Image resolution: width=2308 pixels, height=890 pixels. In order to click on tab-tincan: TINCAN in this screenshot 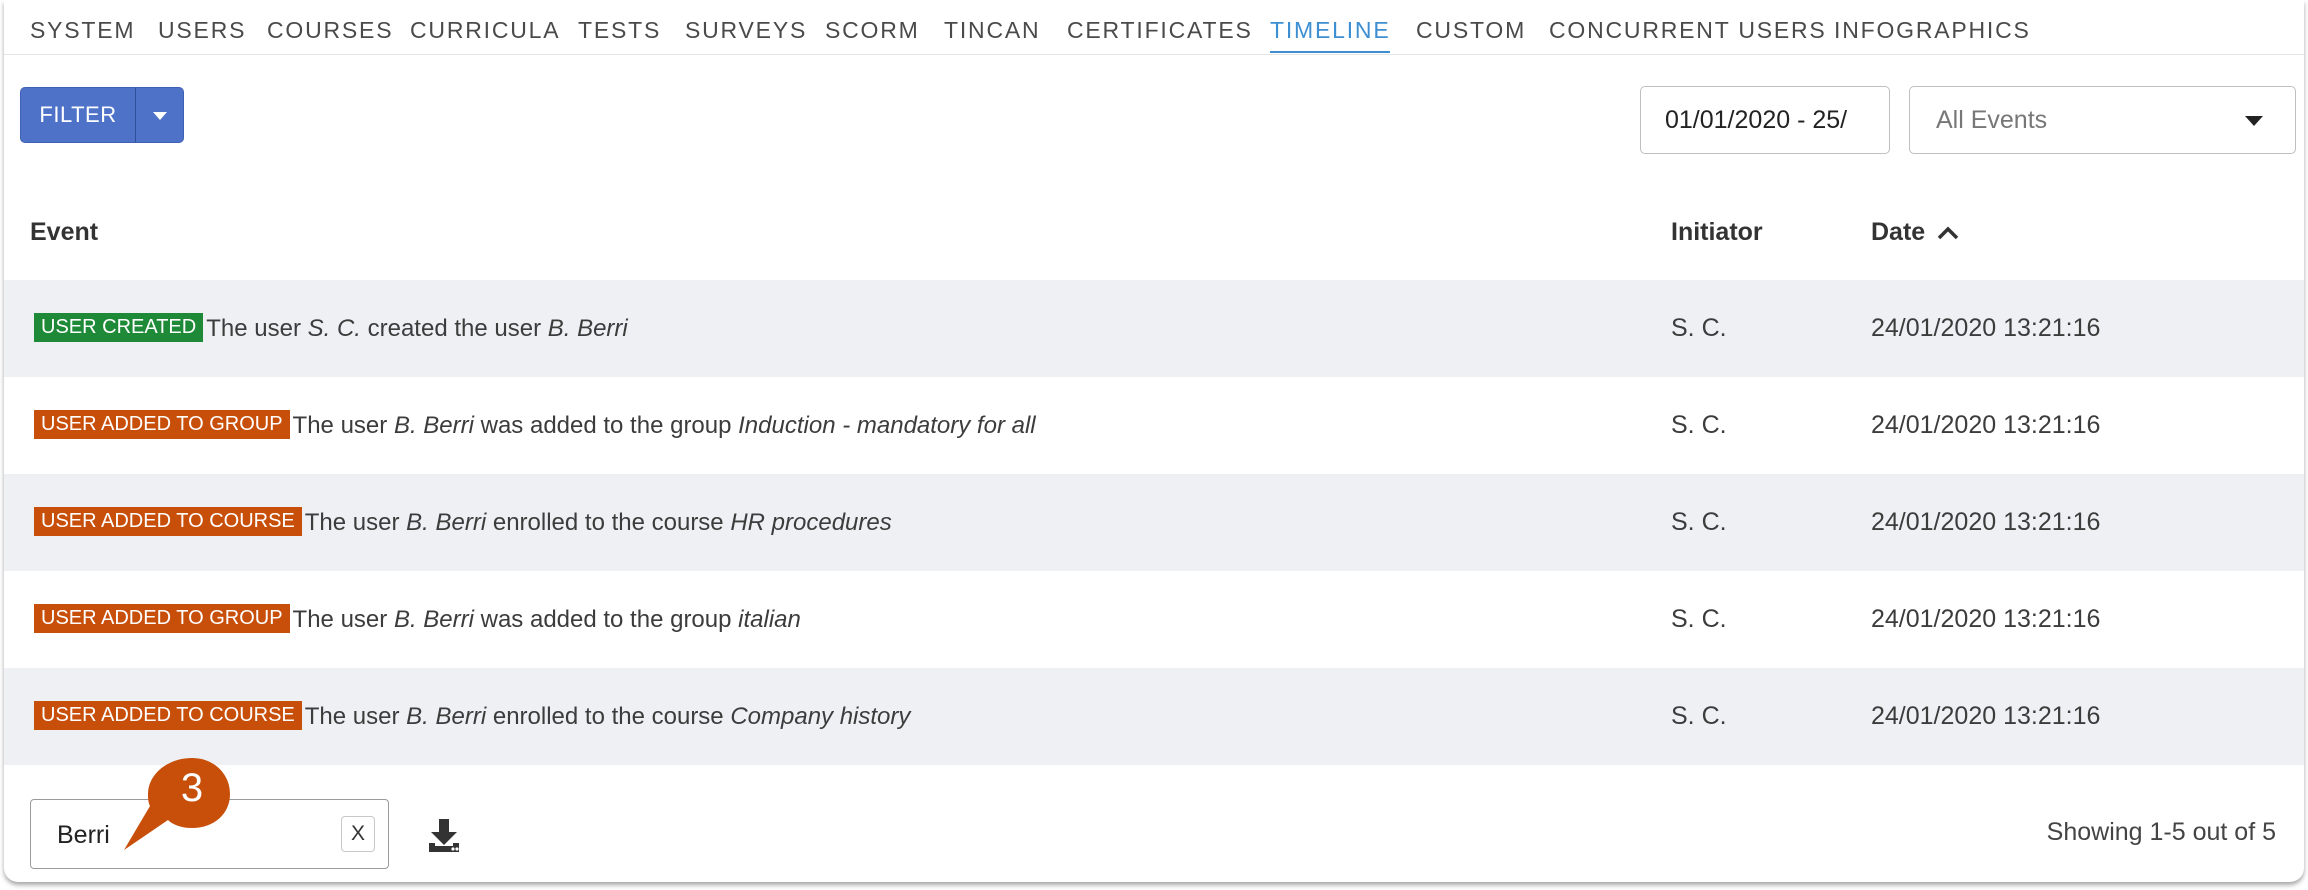, I will do `click(992, 34)`.